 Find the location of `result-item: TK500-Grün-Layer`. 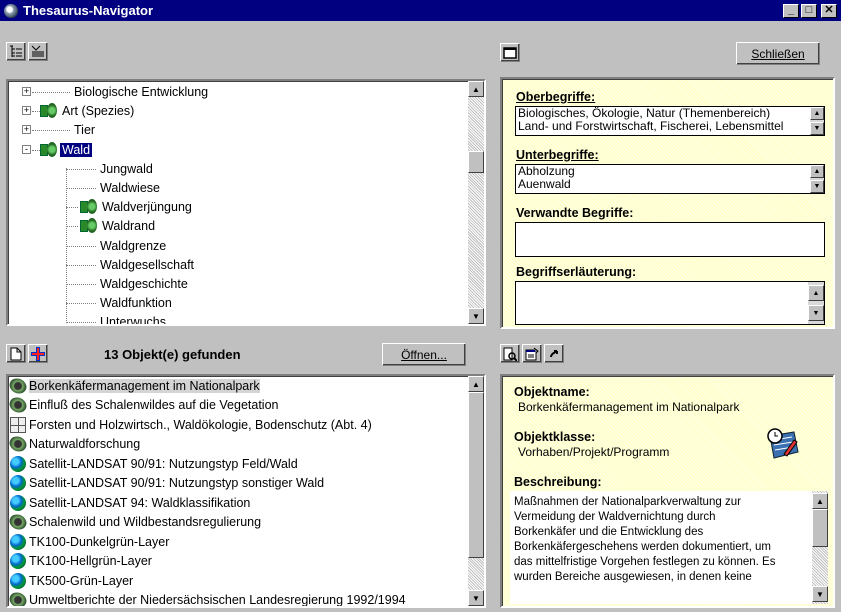

result-item: TK500-Grün-Layer is located at coordinates (71, 580).